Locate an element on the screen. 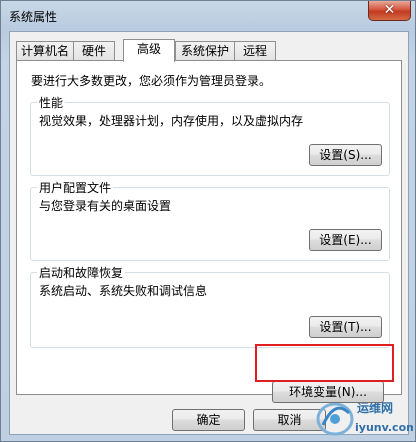  window-title: 系统属性 is located at coordinates (33, 17).